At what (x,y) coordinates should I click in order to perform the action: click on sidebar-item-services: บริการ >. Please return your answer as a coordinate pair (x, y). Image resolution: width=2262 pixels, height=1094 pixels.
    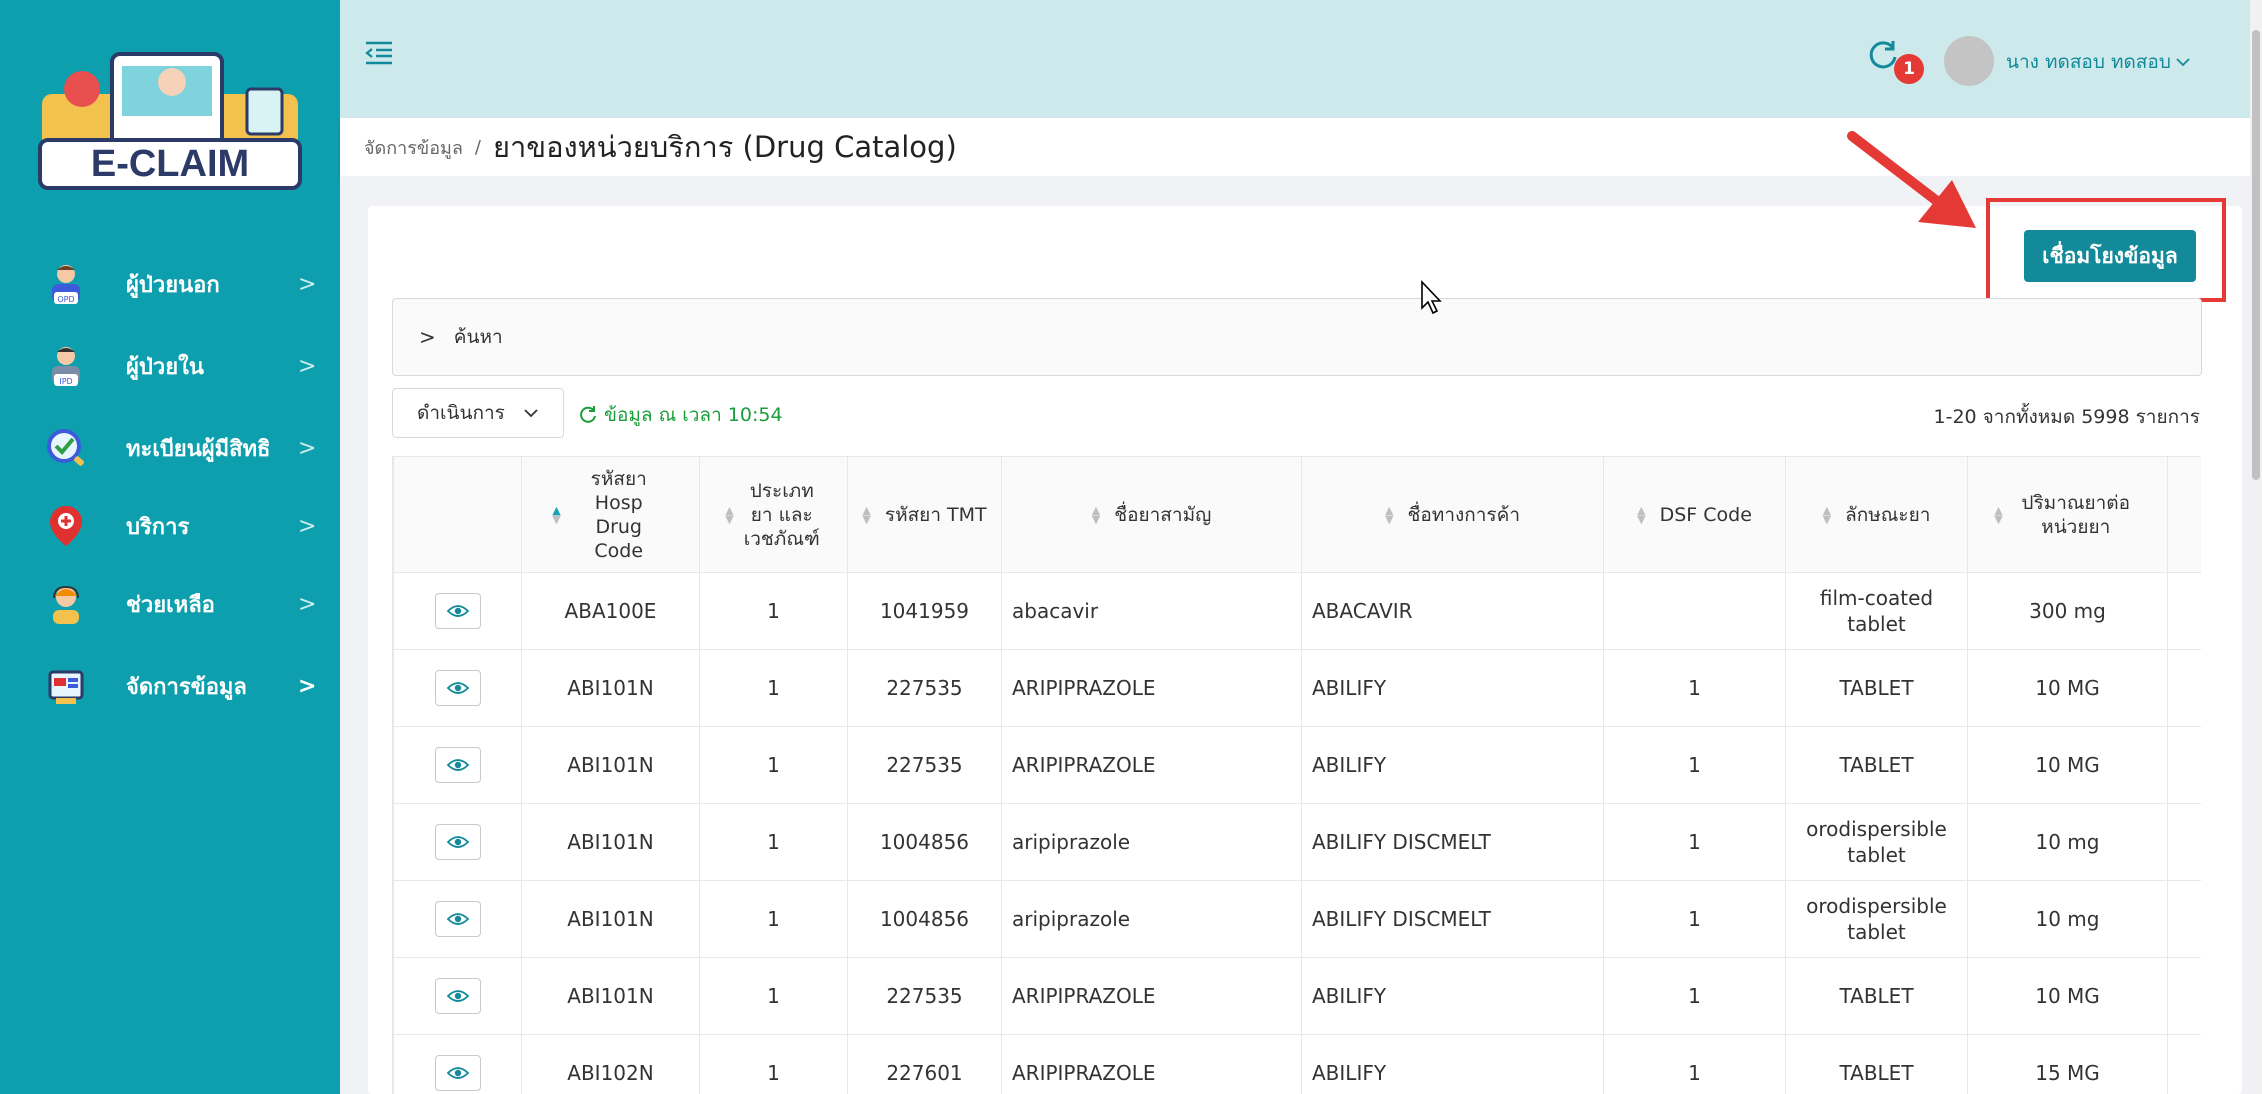
    Looking at the image, I should click on (170, 526).